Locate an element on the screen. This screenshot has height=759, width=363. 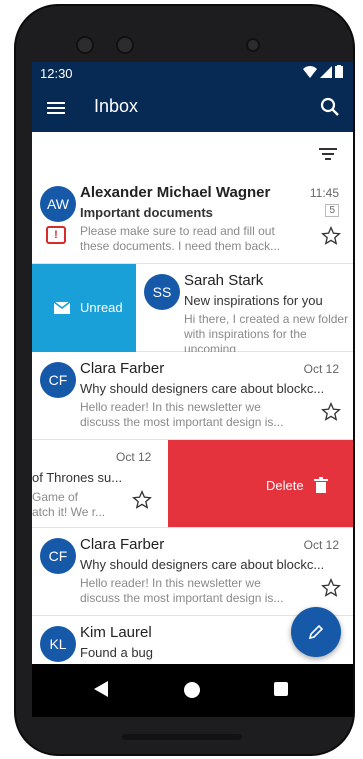
pencil-icon is located at coordinates (316, 632).